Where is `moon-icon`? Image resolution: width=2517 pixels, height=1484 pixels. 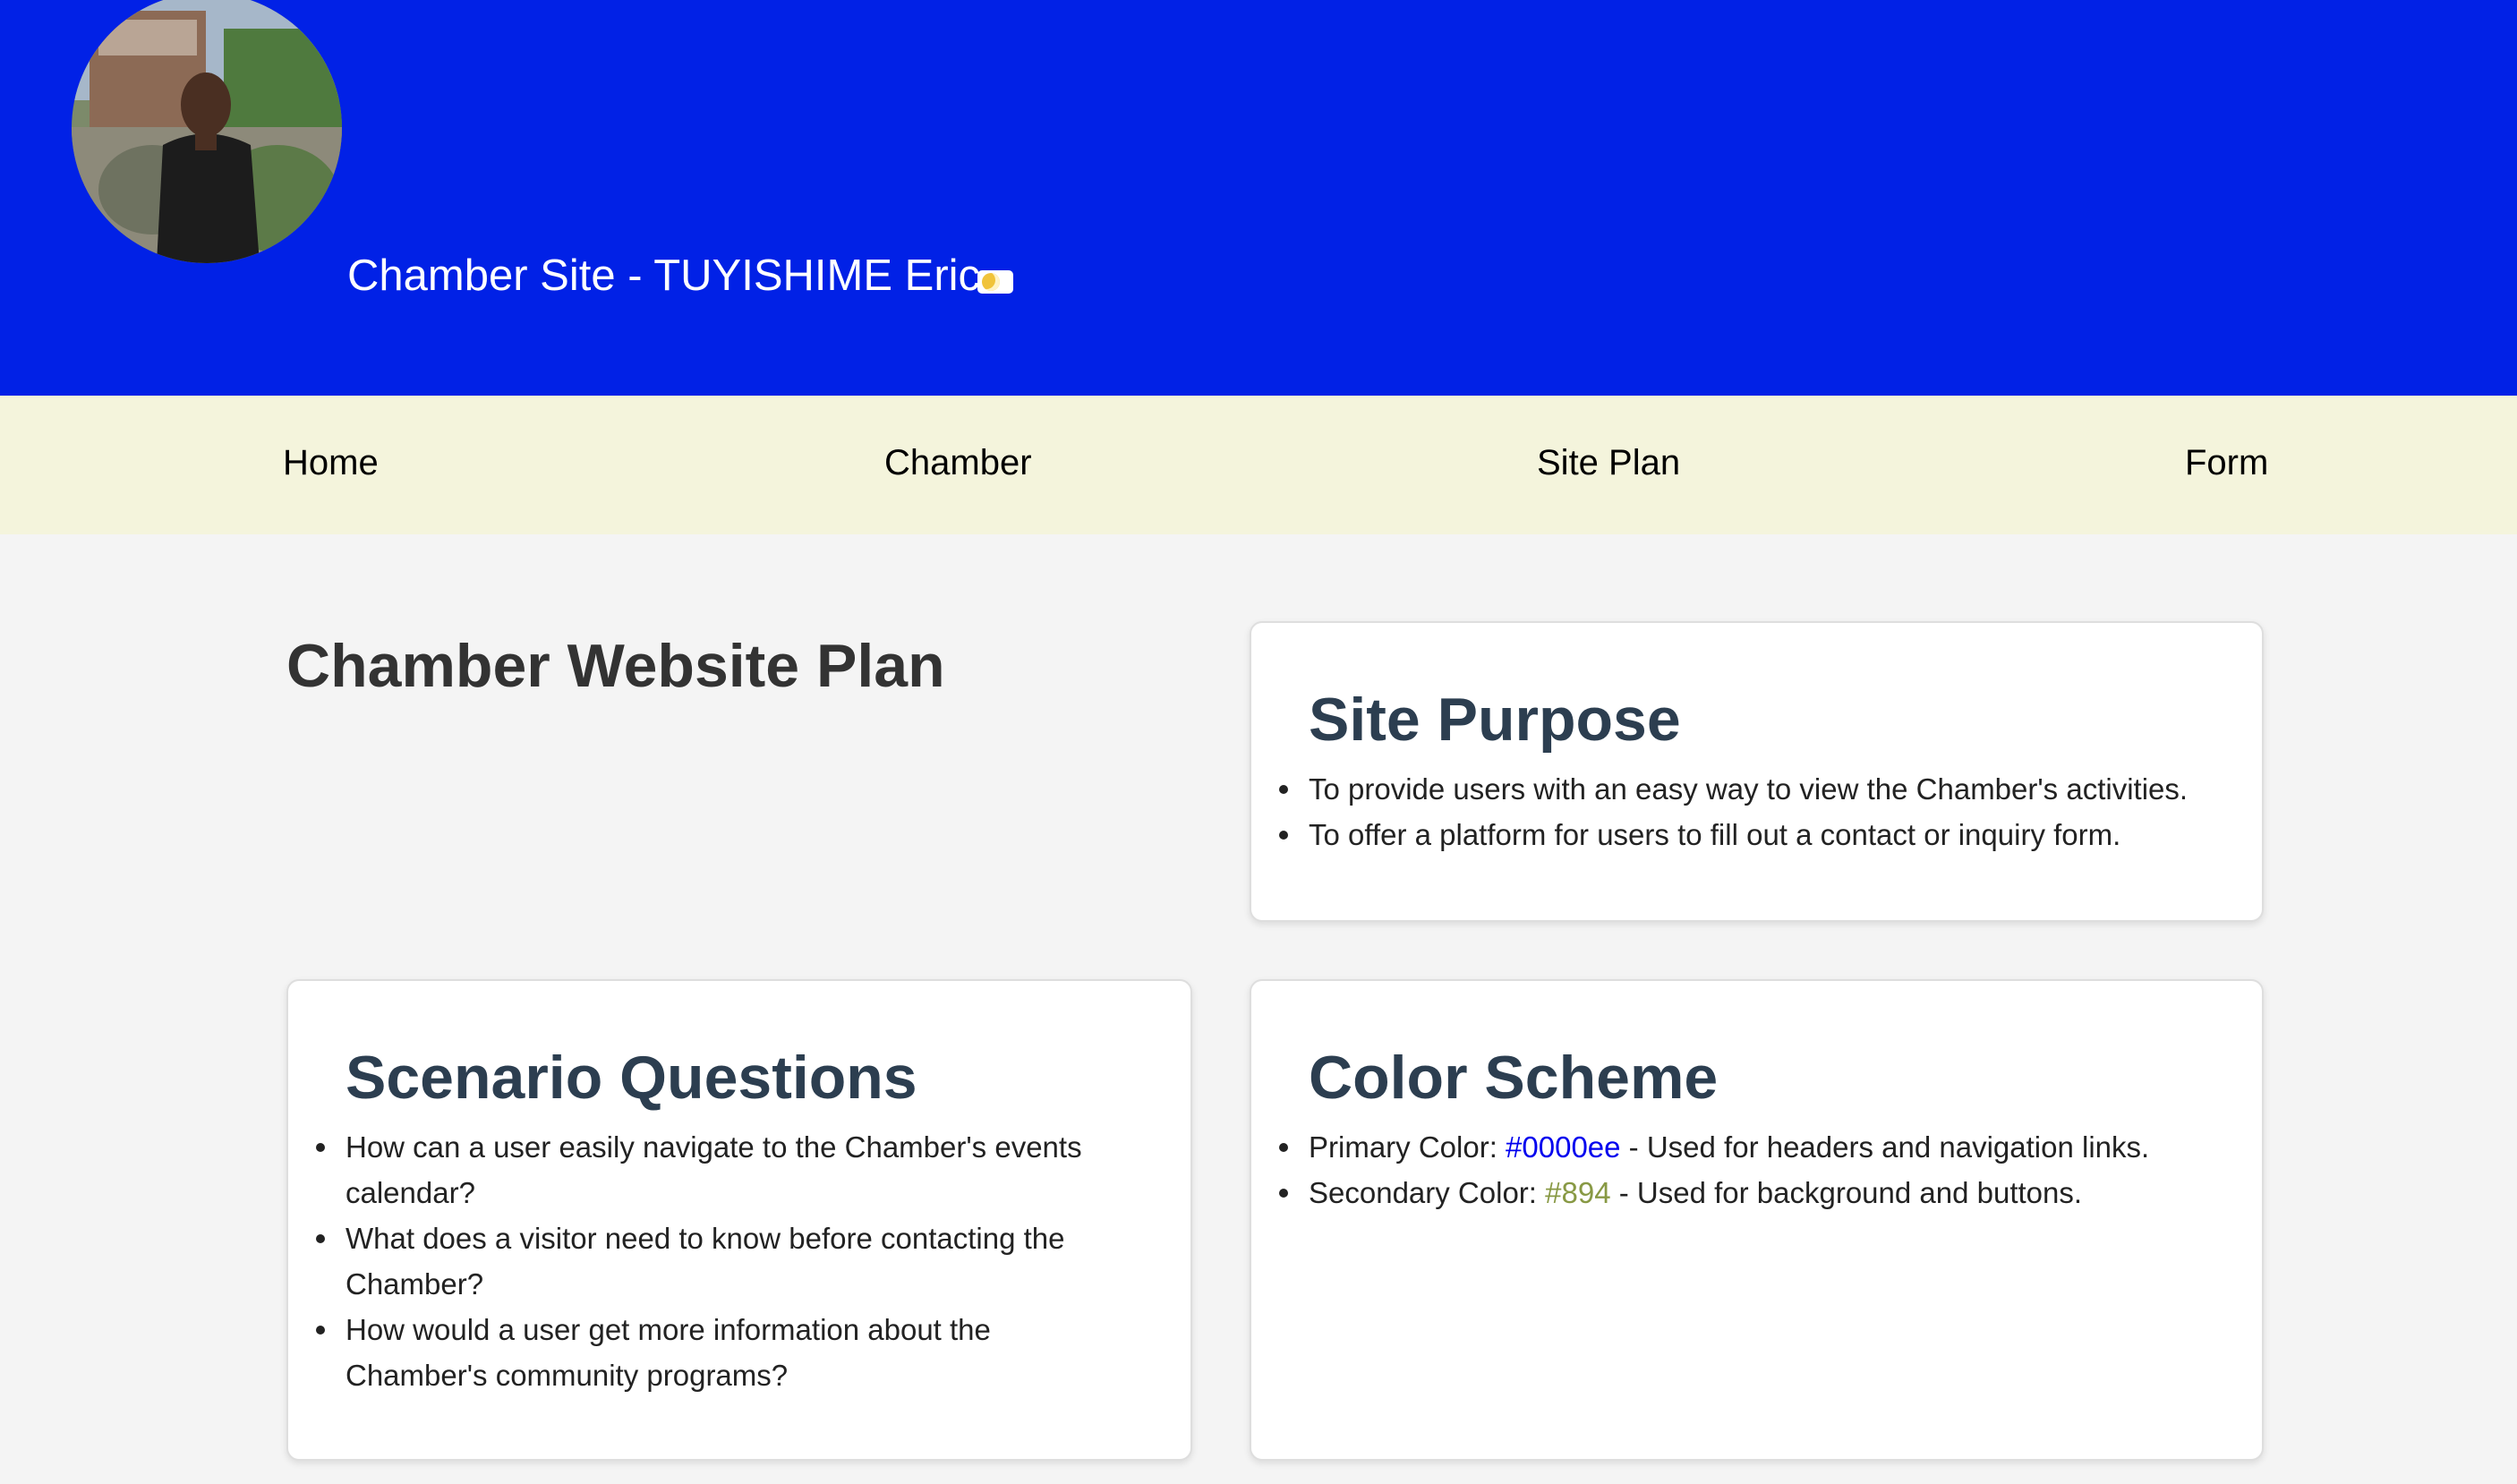
moon-icon is located at coordinates (991, 282).